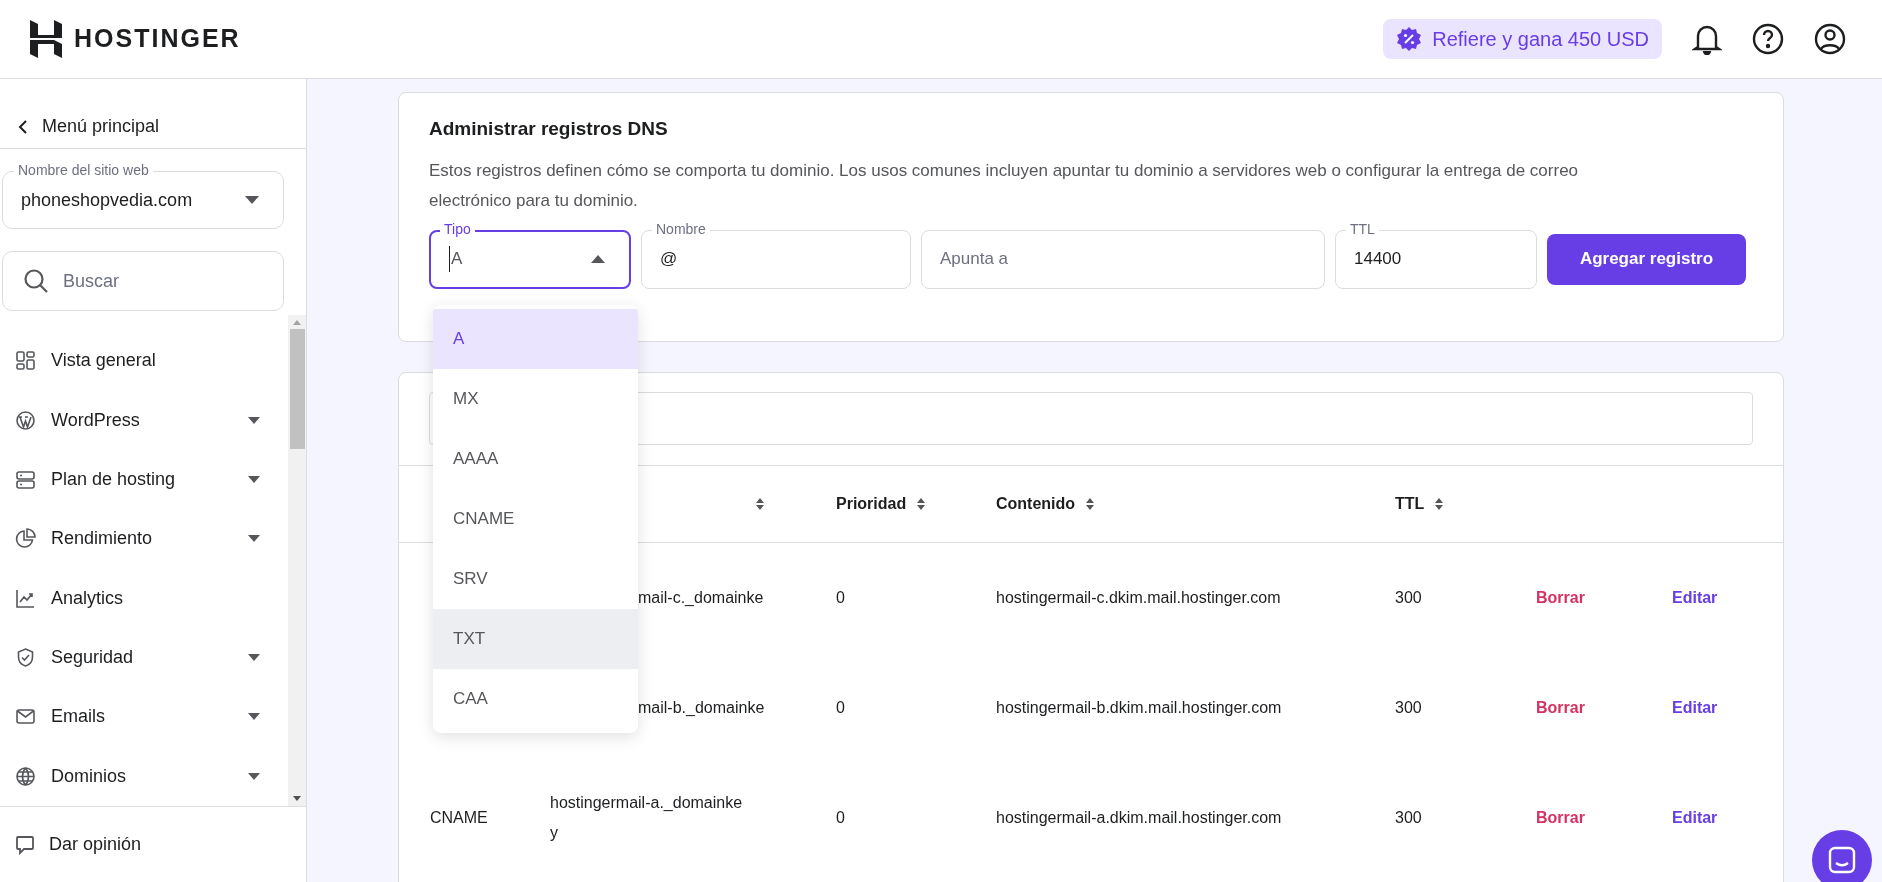 This screenshot has width=1882, height=882. What do you see at coordinates (25, 361) in the screenshot?
I see `grid-icon` at bounding box center [25, 361].